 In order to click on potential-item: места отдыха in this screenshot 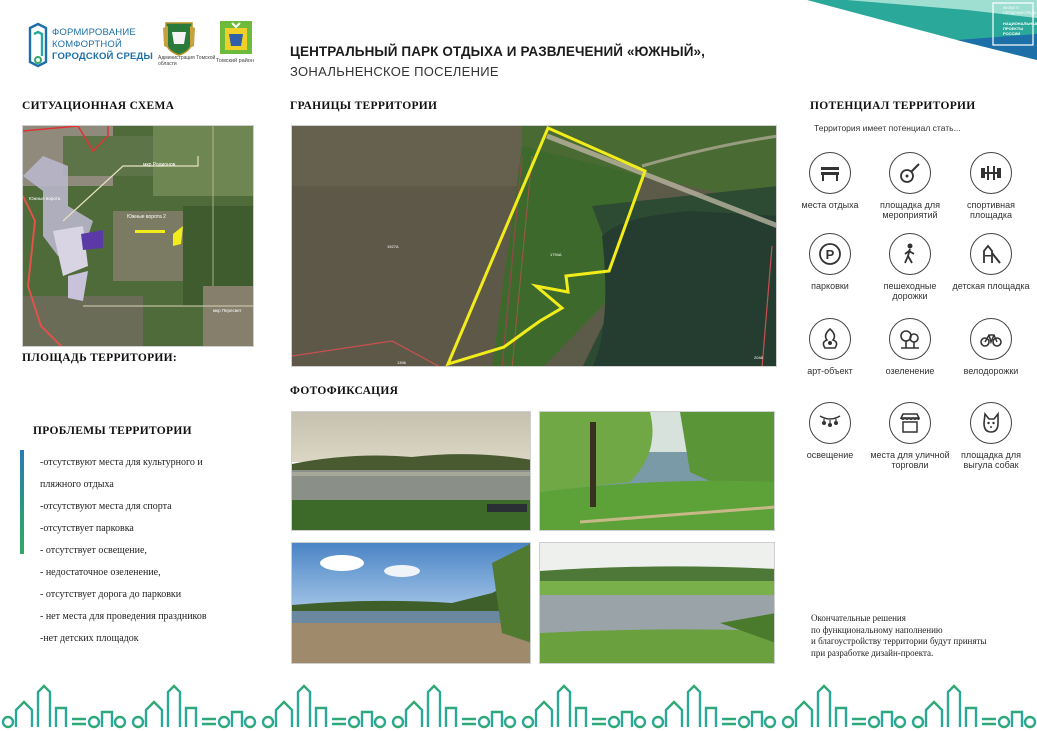, I will do `click(830, 181)`.